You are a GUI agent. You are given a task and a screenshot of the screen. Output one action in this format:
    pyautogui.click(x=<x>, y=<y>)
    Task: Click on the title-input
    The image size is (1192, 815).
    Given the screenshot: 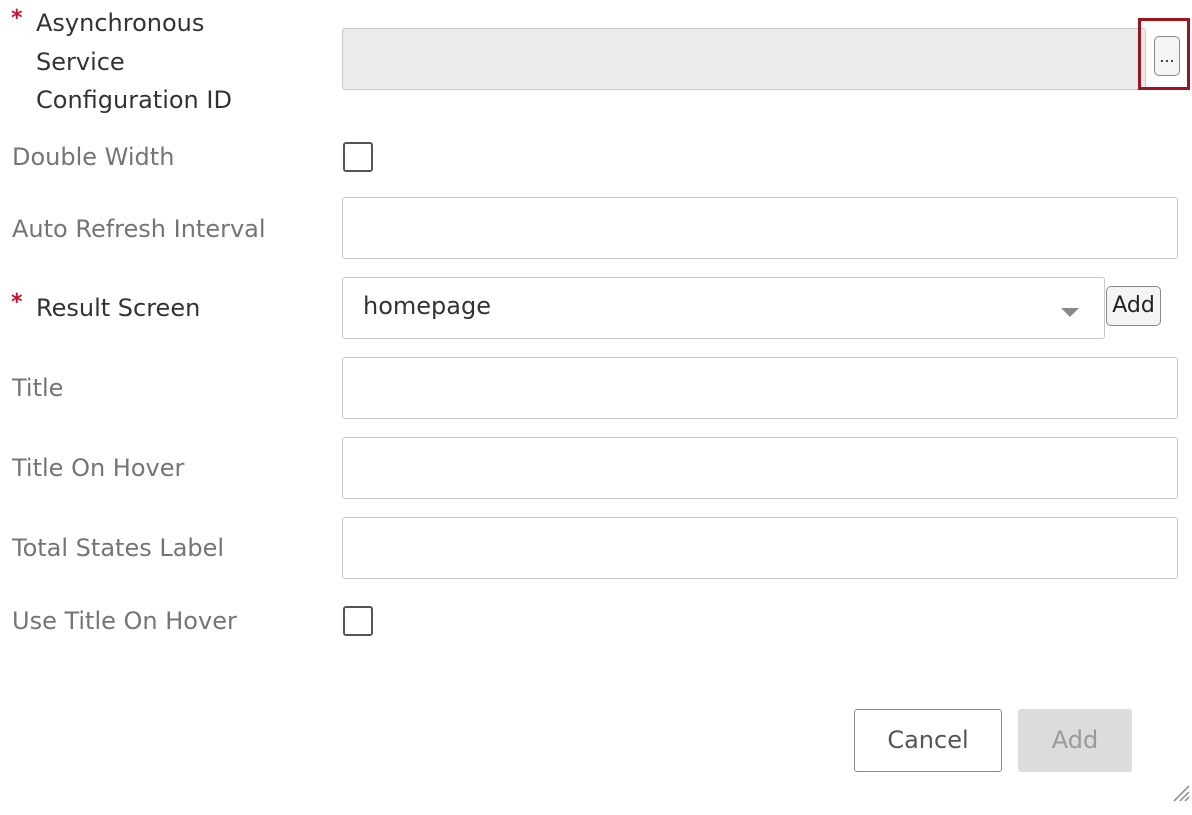 What is the action you would take?
    pyautogui.click(x=760, y=388)
    